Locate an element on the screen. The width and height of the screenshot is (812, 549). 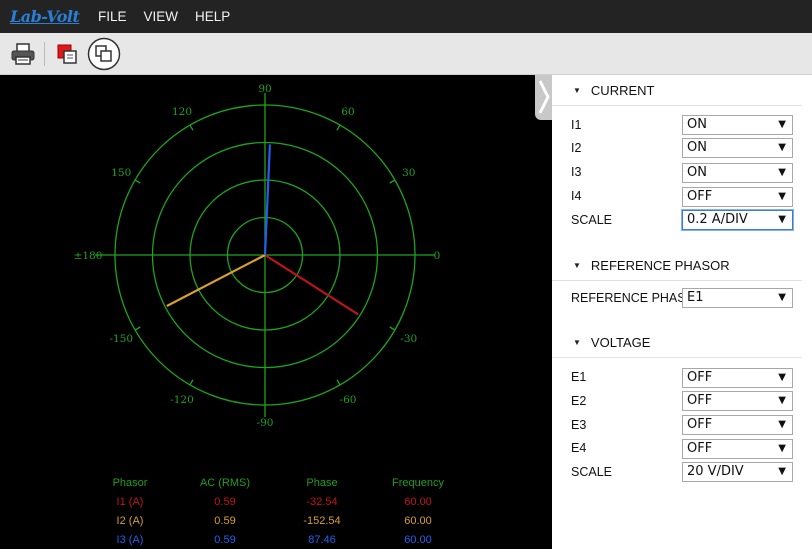
i3-label: I3 is located at coordinates (576, 172).